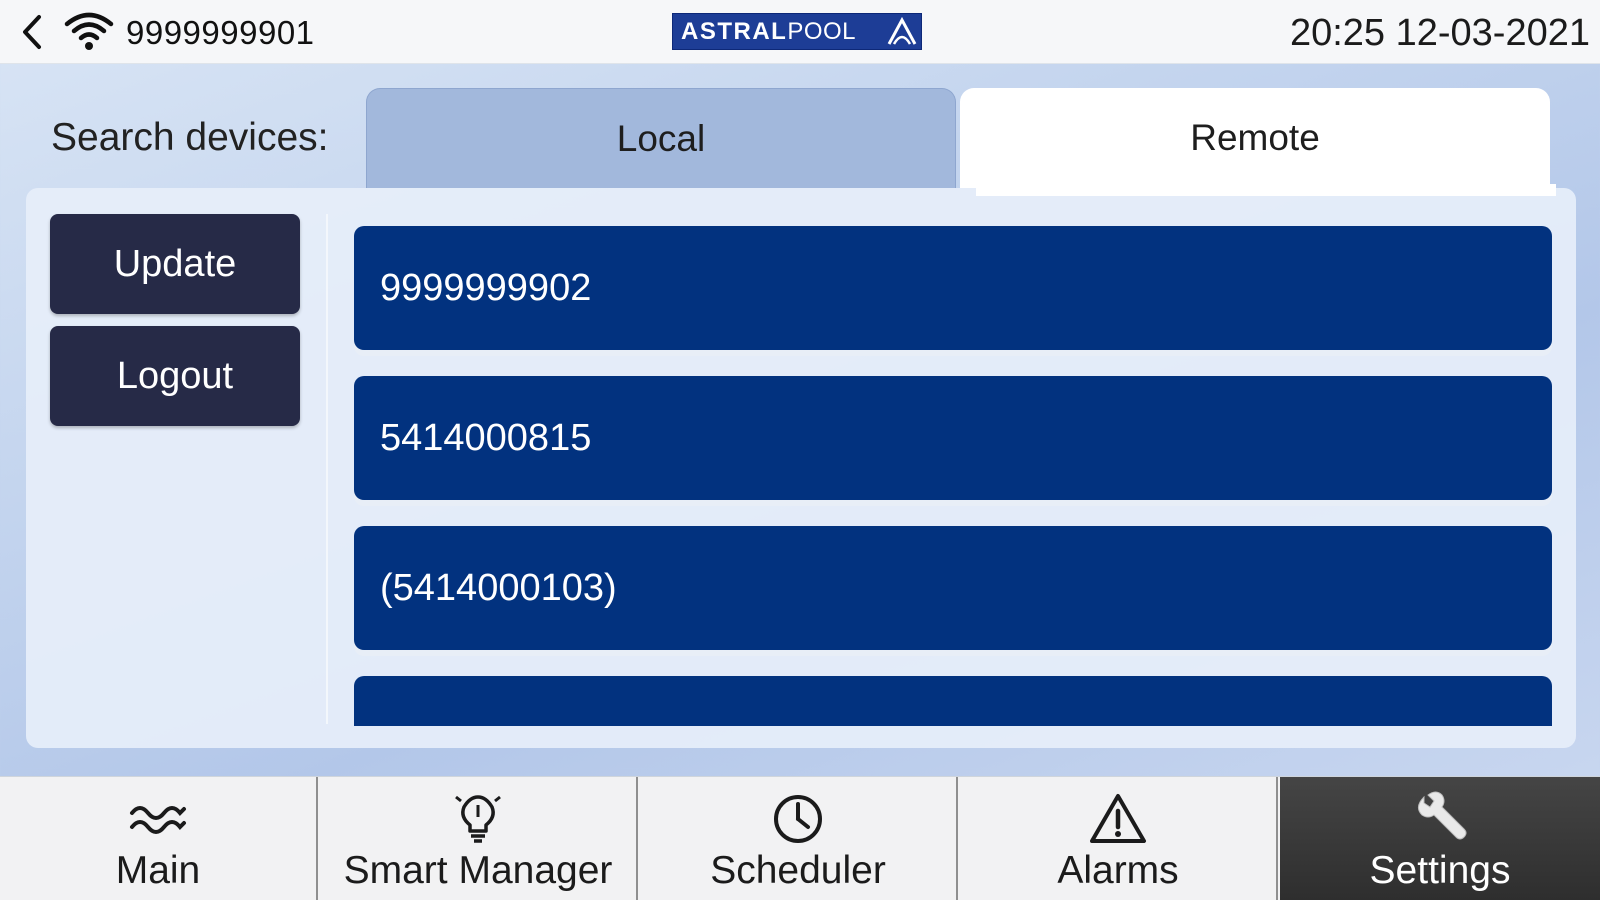 The image size is (1600, 900). What do you see at coordinates (734, 31) in the screenshot?
I see `logo-text-bold: ASTRAL` at bounding box center [734, 31].